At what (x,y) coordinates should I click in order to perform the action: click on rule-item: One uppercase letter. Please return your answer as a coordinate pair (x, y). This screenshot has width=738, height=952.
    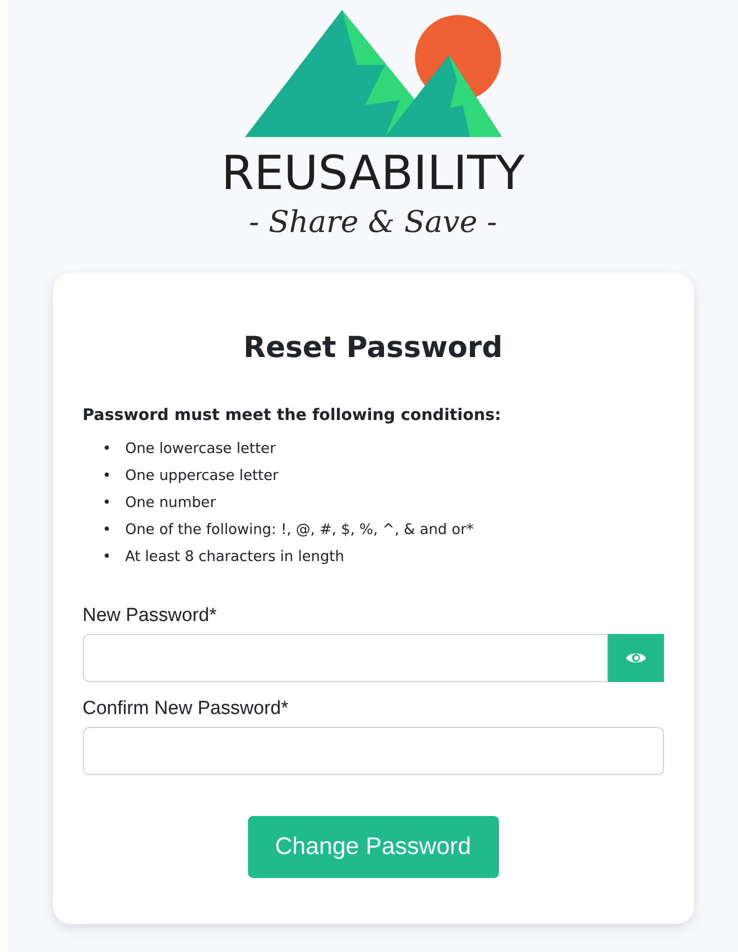
    Looking at the image, I should click on (202, 476).